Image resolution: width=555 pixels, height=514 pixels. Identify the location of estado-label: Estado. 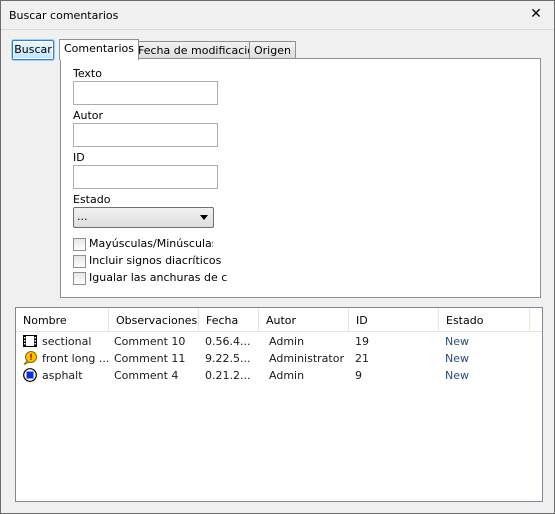
(92, 199).